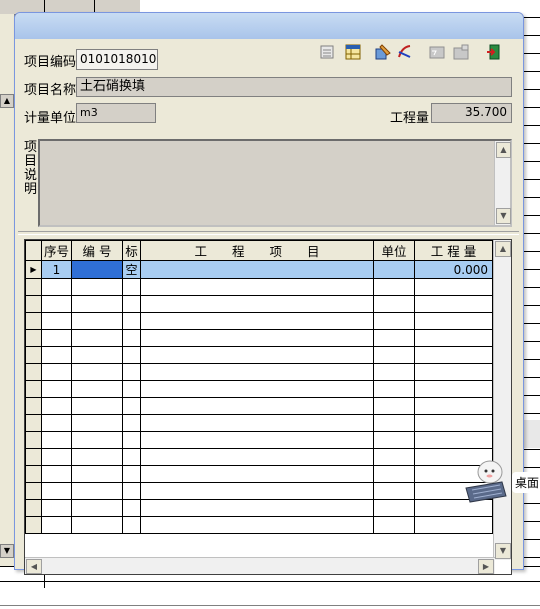 This screenshot has width=540, height=609. Describe the element at coordinates (131, 269) in the screenshot. I see `cell-flag: 空` at that location.